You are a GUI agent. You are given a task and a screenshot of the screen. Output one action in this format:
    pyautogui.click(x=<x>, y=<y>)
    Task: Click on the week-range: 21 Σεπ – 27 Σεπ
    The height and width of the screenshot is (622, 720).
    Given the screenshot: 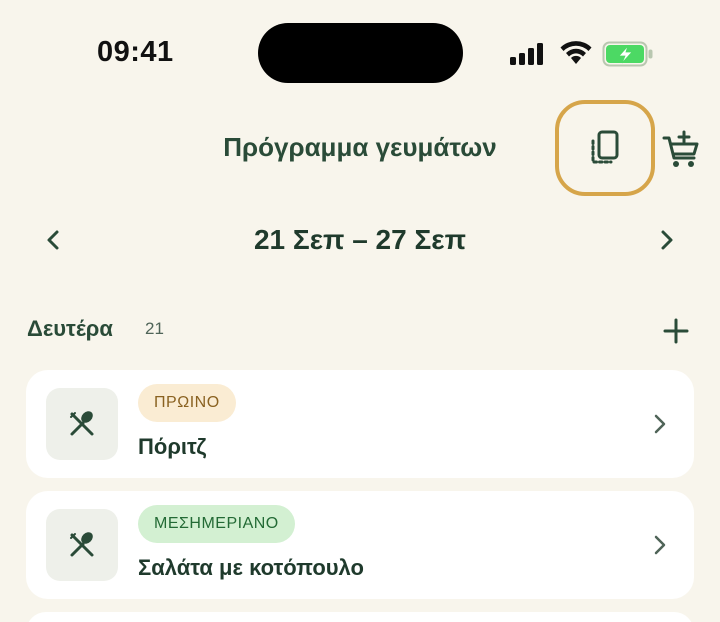 What is the action you would take?
    pyautogui.click(x=360, y=239)
    